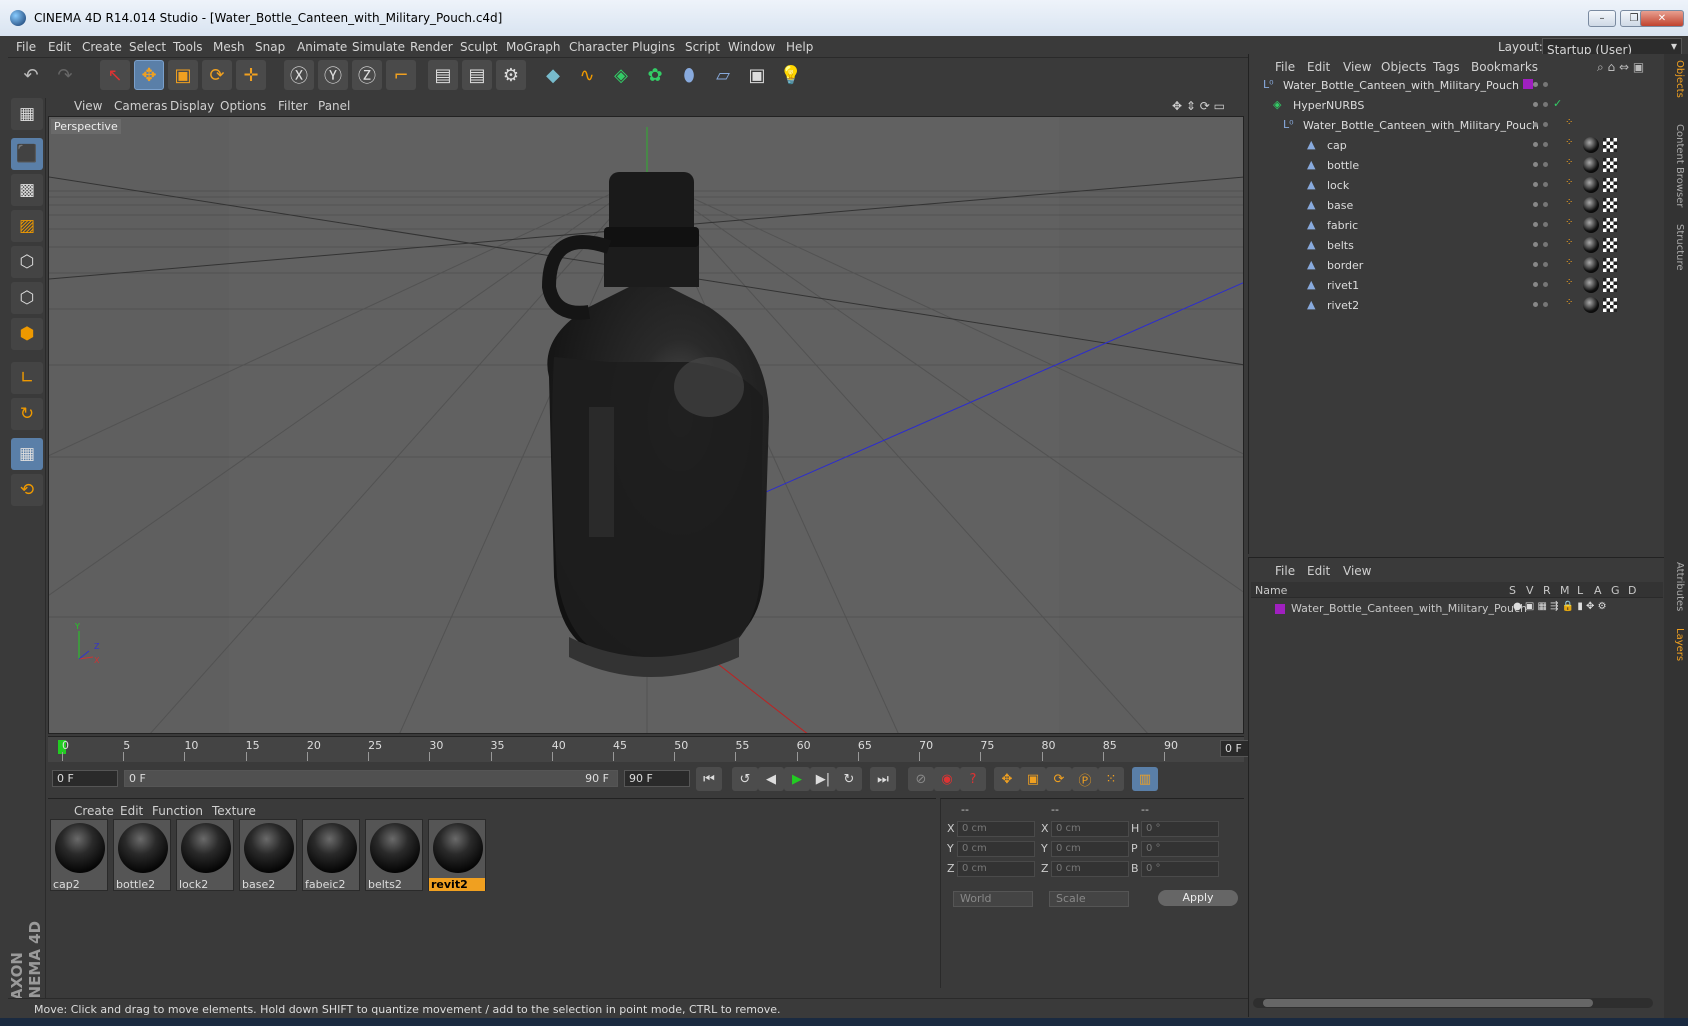 The height and width of the screenshot is (1026, 1688). Describe the element at coordinates (1085, 779) in the screenshot. I see `key-param-icon: Ⓟ` at that location.